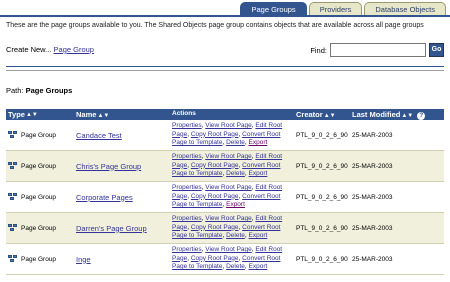  Describe the element at coordinates (124, 259) in the screenshot. I see `name-cell: Inge` at that location.